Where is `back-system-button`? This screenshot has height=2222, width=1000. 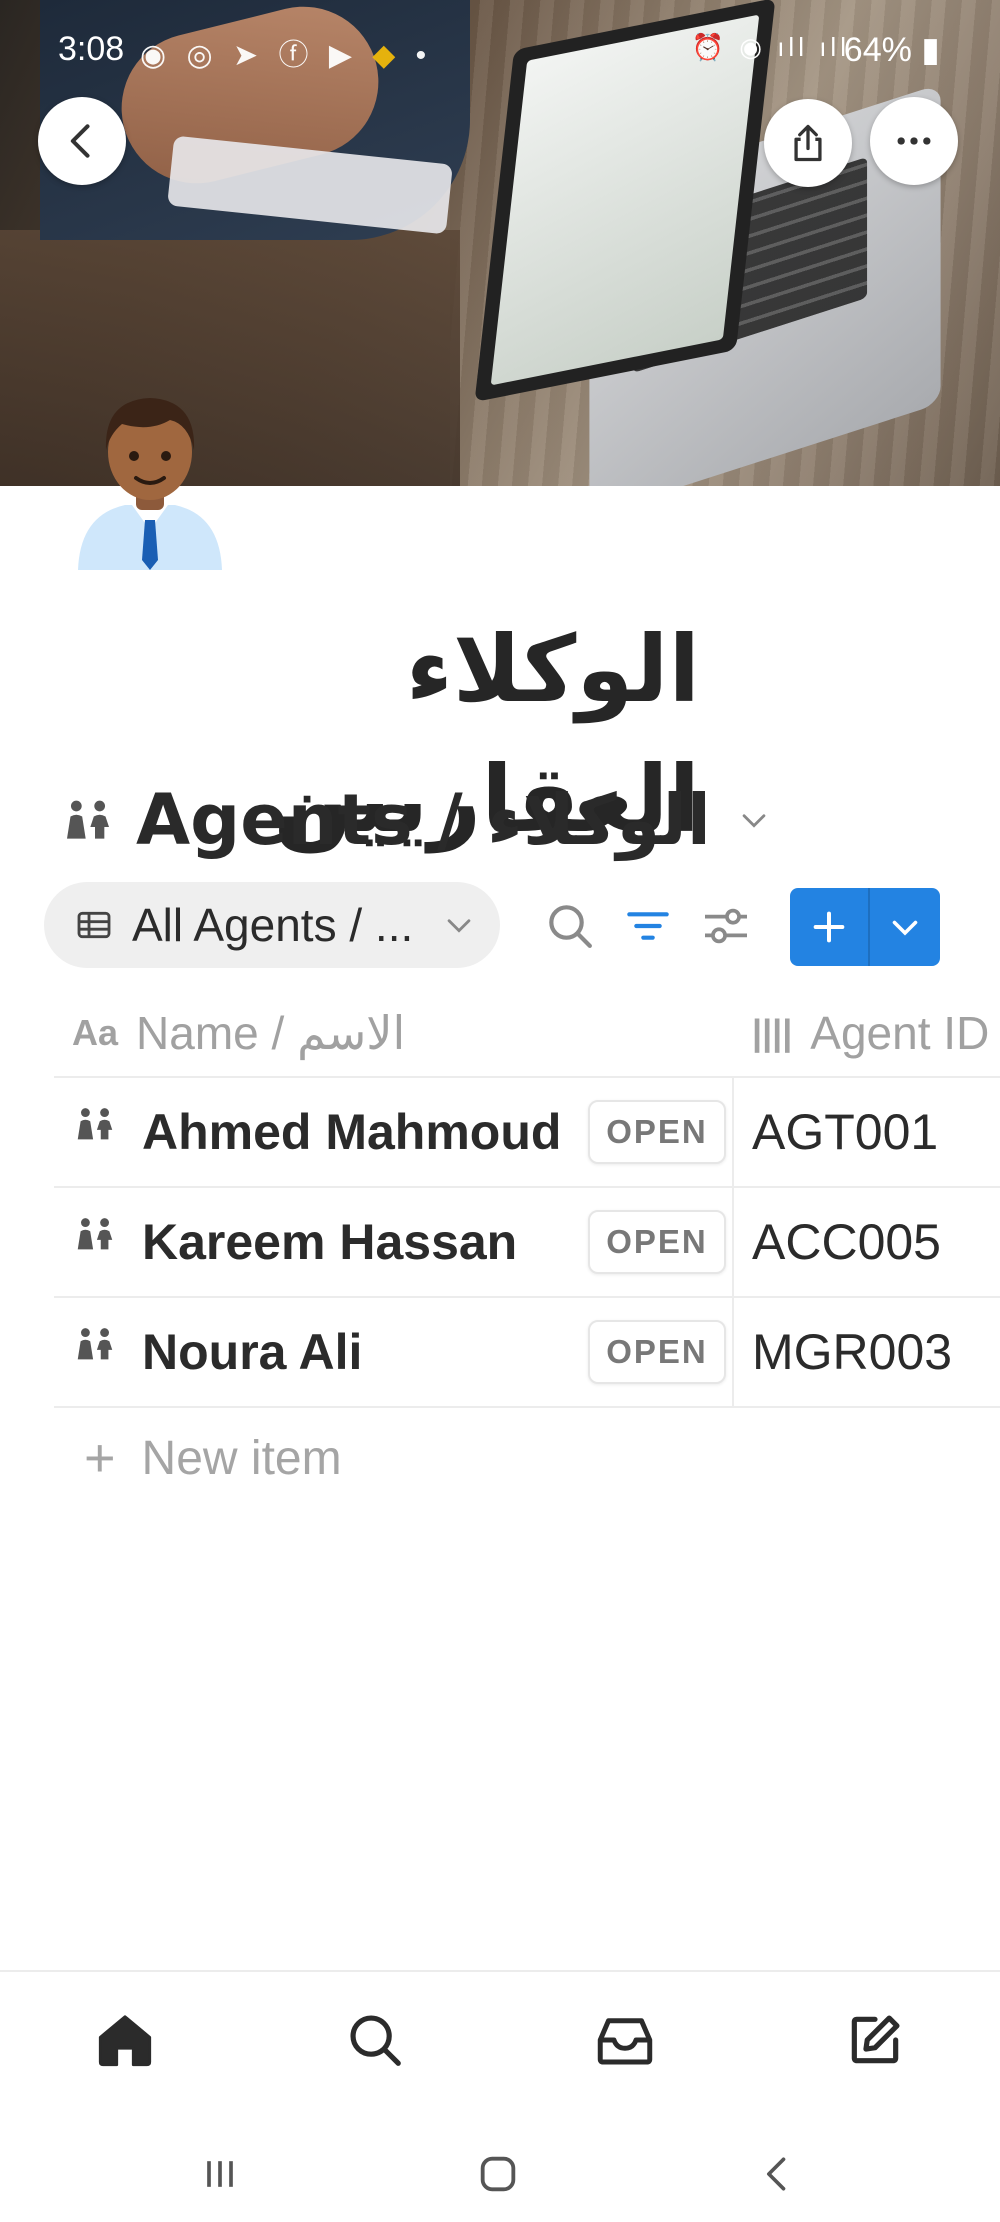
back-system-button is located at coordinates (778, 2174).